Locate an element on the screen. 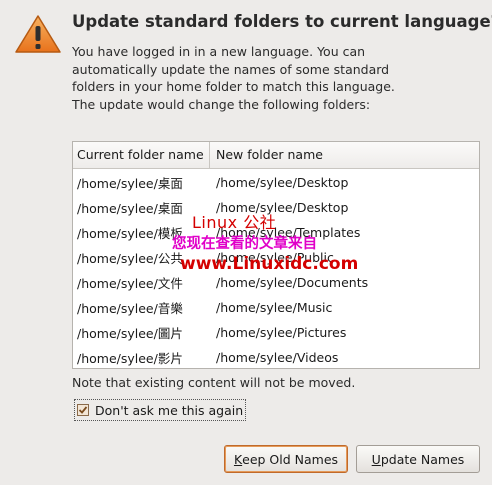 This screenshot has width=492, height=485. new-folder-cell: /home/sylee/Documents is located at coordinates (292, 282).